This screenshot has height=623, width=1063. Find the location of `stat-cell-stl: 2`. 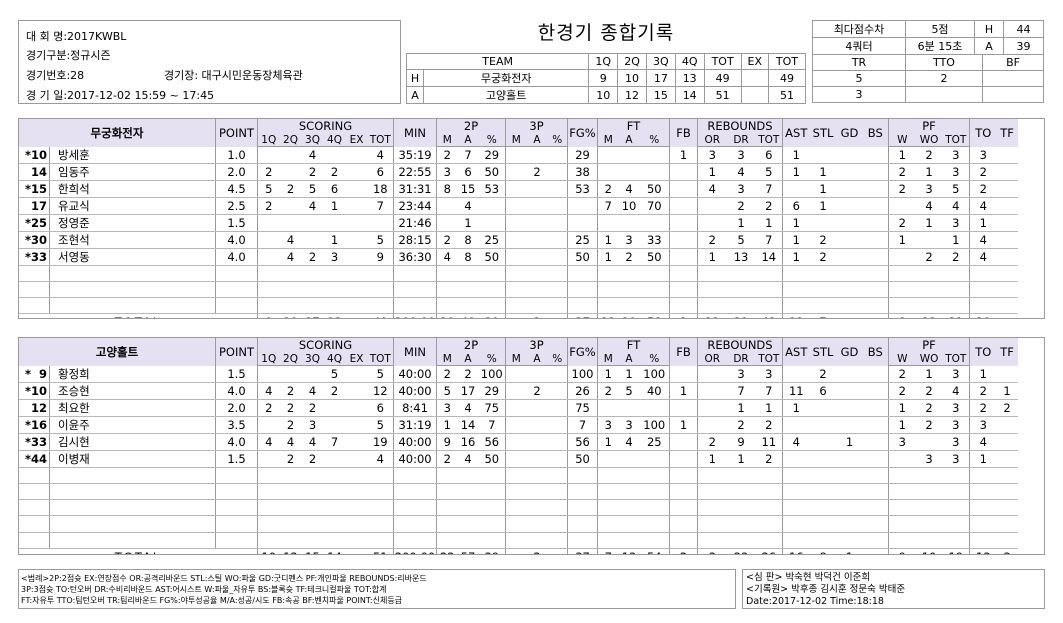

stat-cell-stl: 2 is located at coordinates (823, 257).